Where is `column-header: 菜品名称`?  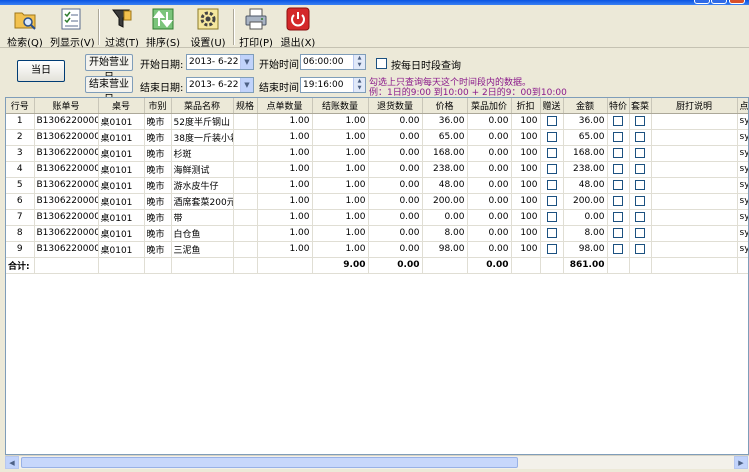 column-header: 菜品名称 is located at coordinates (202, 106).